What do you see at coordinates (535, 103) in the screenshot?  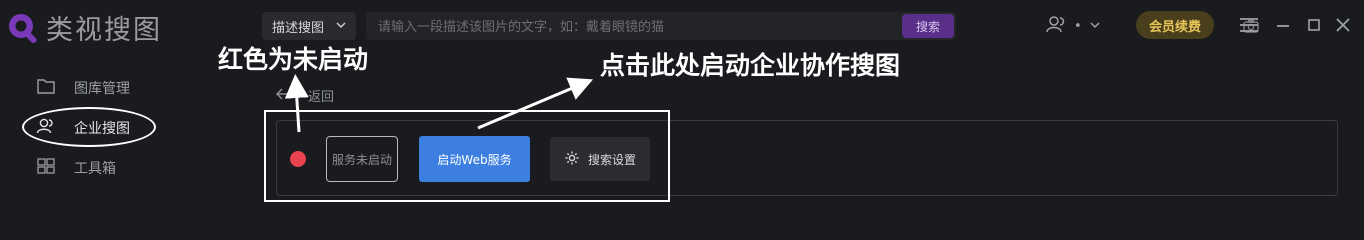 I see `start-arrow` at bounding box center [535, 103].